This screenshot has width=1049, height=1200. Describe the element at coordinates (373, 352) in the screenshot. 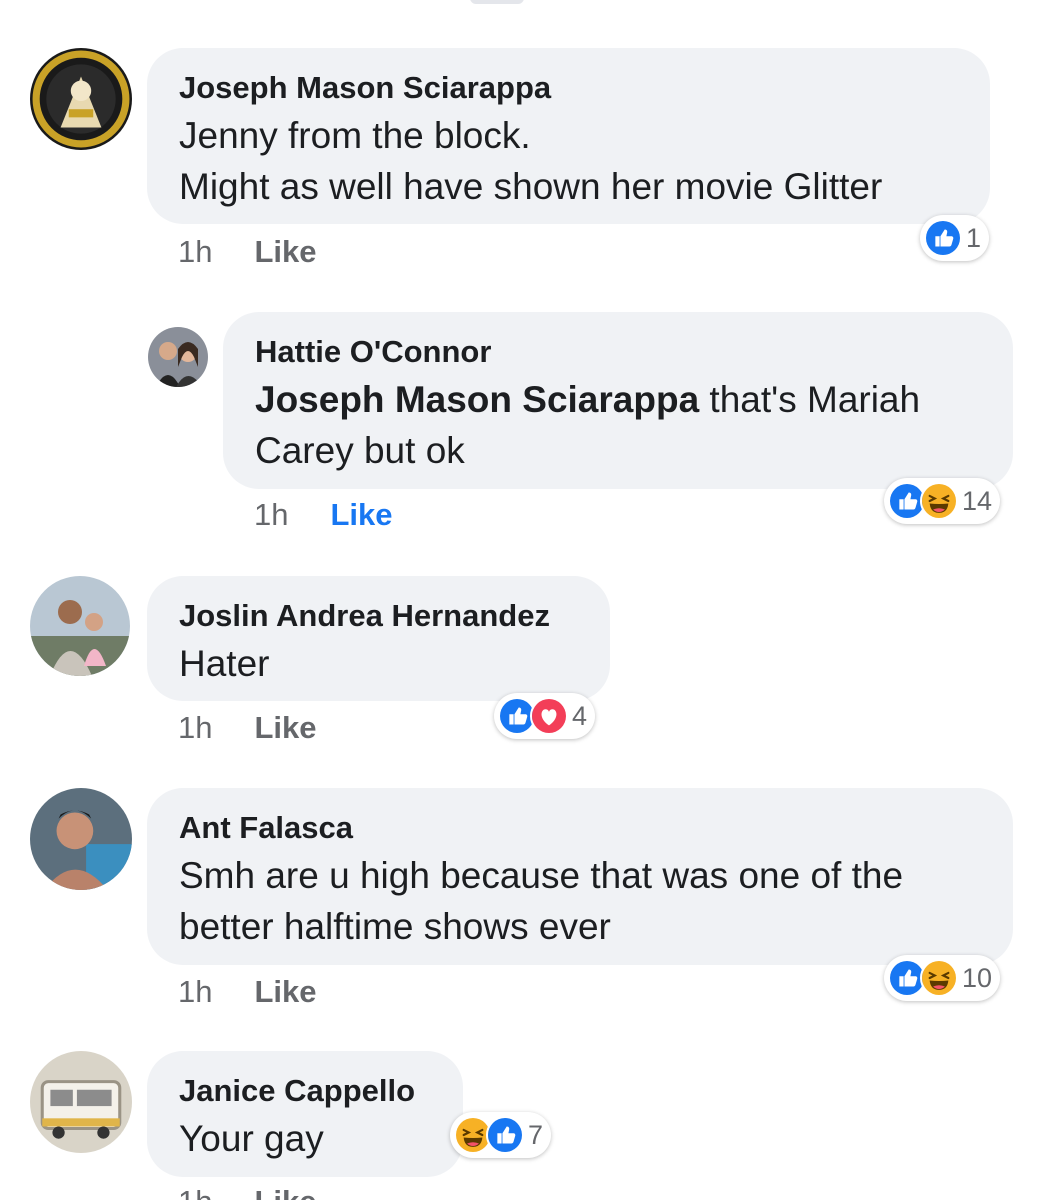

I see `comment-author: Hattie O'Connor` at that location.